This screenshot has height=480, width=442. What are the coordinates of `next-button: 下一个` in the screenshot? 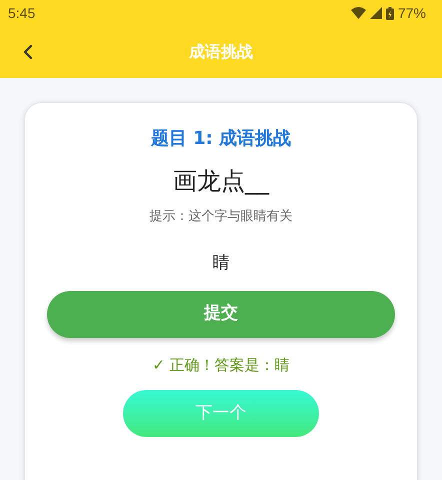 It's located at (221, 413).